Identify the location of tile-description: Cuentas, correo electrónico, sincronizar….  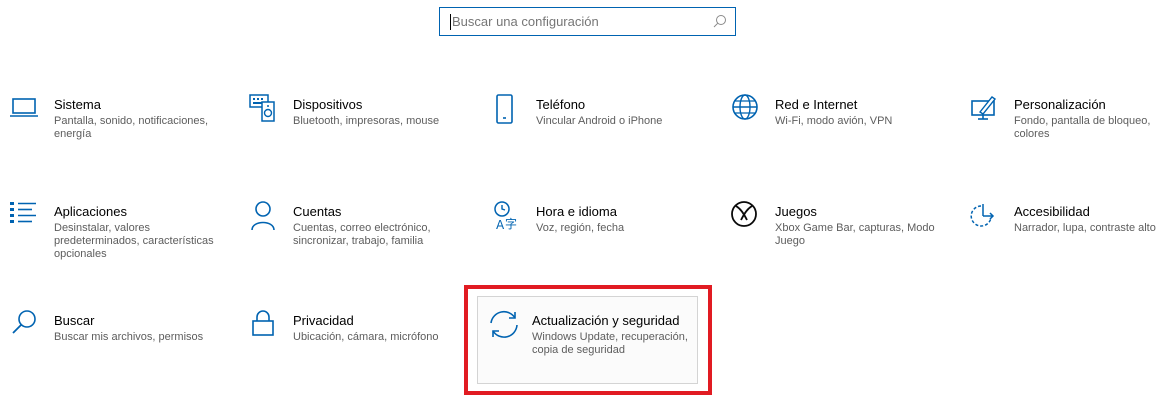
(362, 234).